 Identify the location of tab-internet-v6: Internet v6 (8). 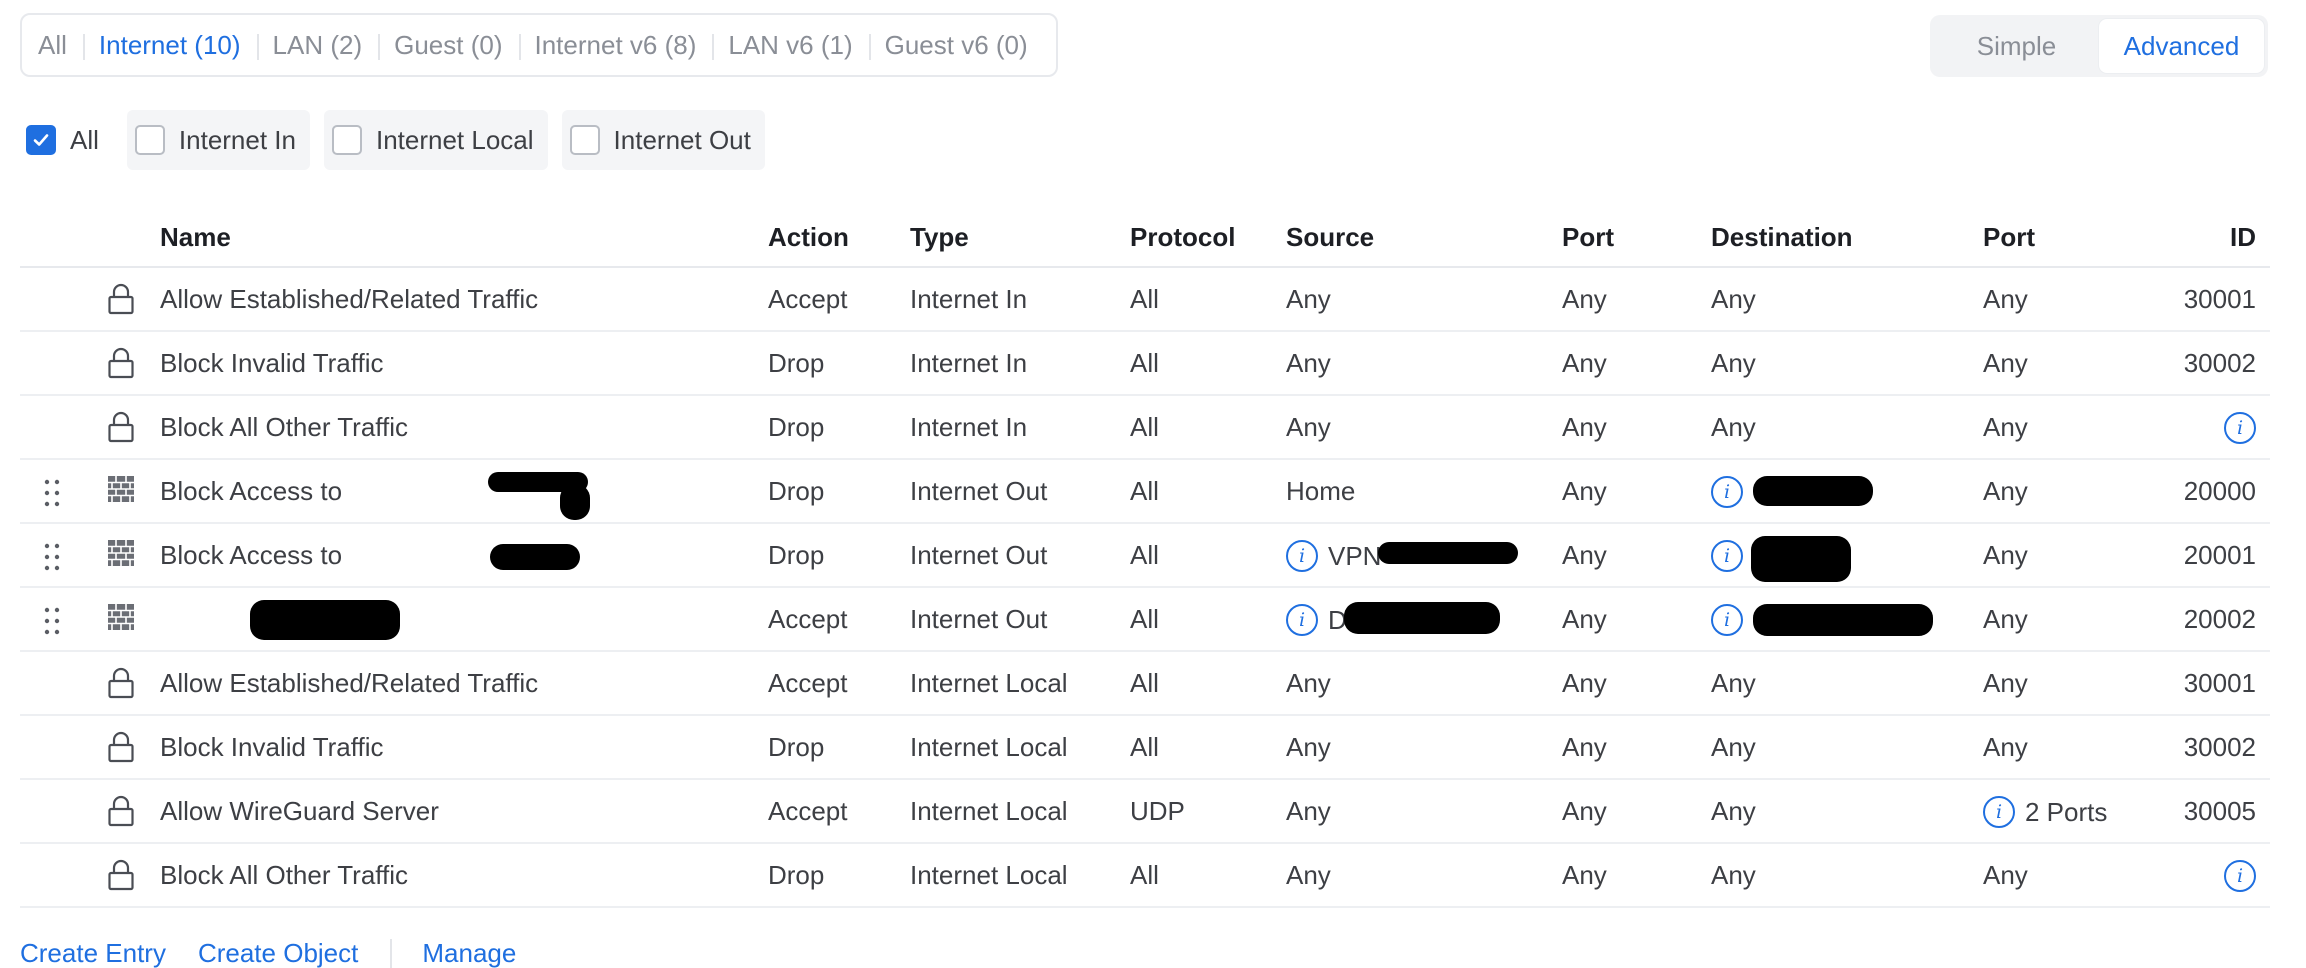
(615, 45).